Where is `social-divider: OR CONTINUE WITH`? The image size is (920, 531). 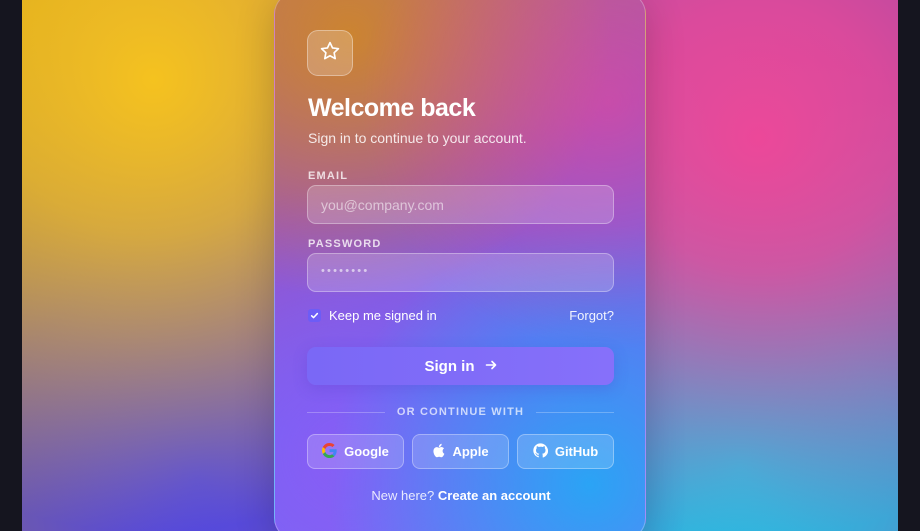
social-divider: OR CONTINUE WITH is located at coordinates (461, 412).